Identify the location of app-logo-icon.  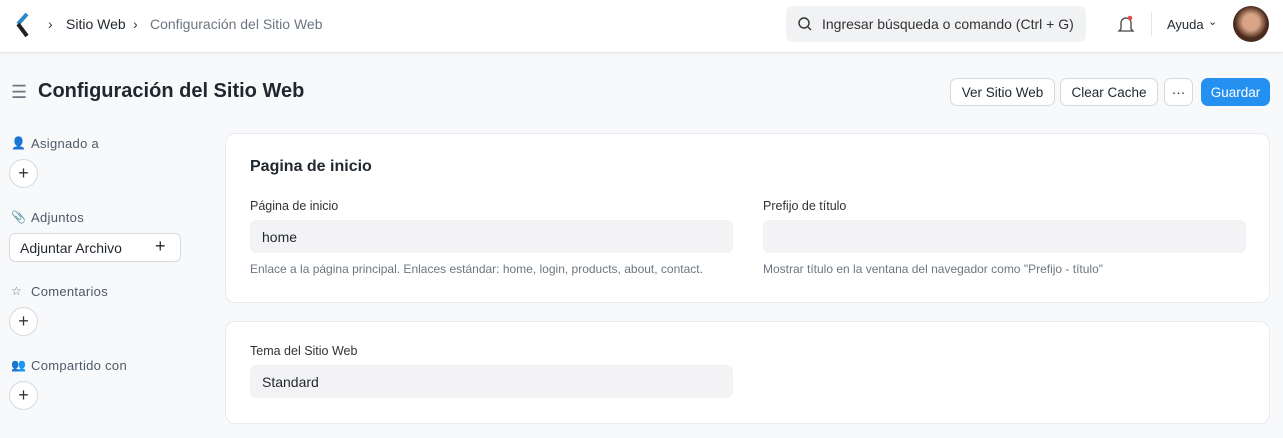
(22, 25).